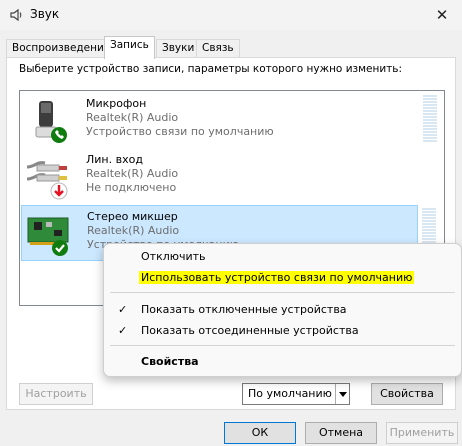  Describe the element at coordinates (178, 48) in the screenshot. I see `tab-sounds: Звуки` at that location.